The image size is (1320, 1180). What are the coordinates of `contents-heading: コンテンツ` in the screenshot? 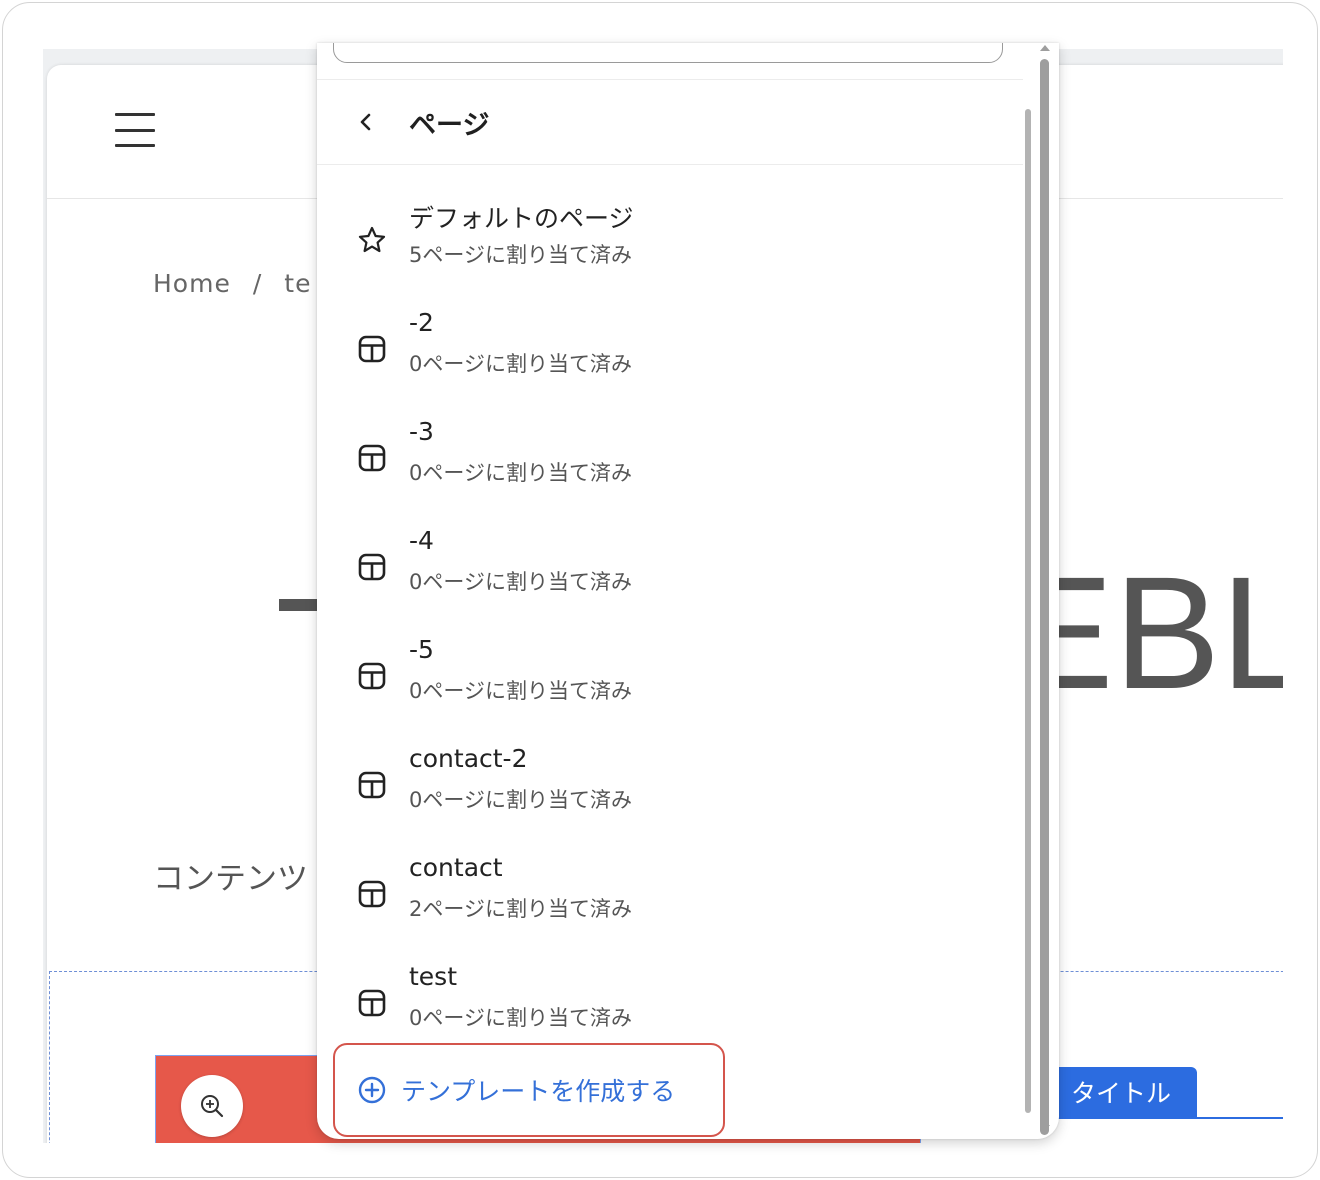 It's located at (230, 879).